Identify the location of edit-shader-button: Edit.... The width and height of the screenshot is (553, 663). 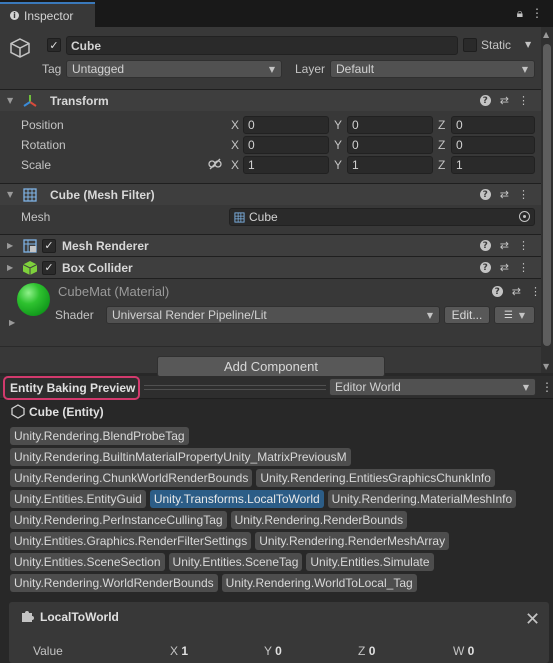
(467, 315).